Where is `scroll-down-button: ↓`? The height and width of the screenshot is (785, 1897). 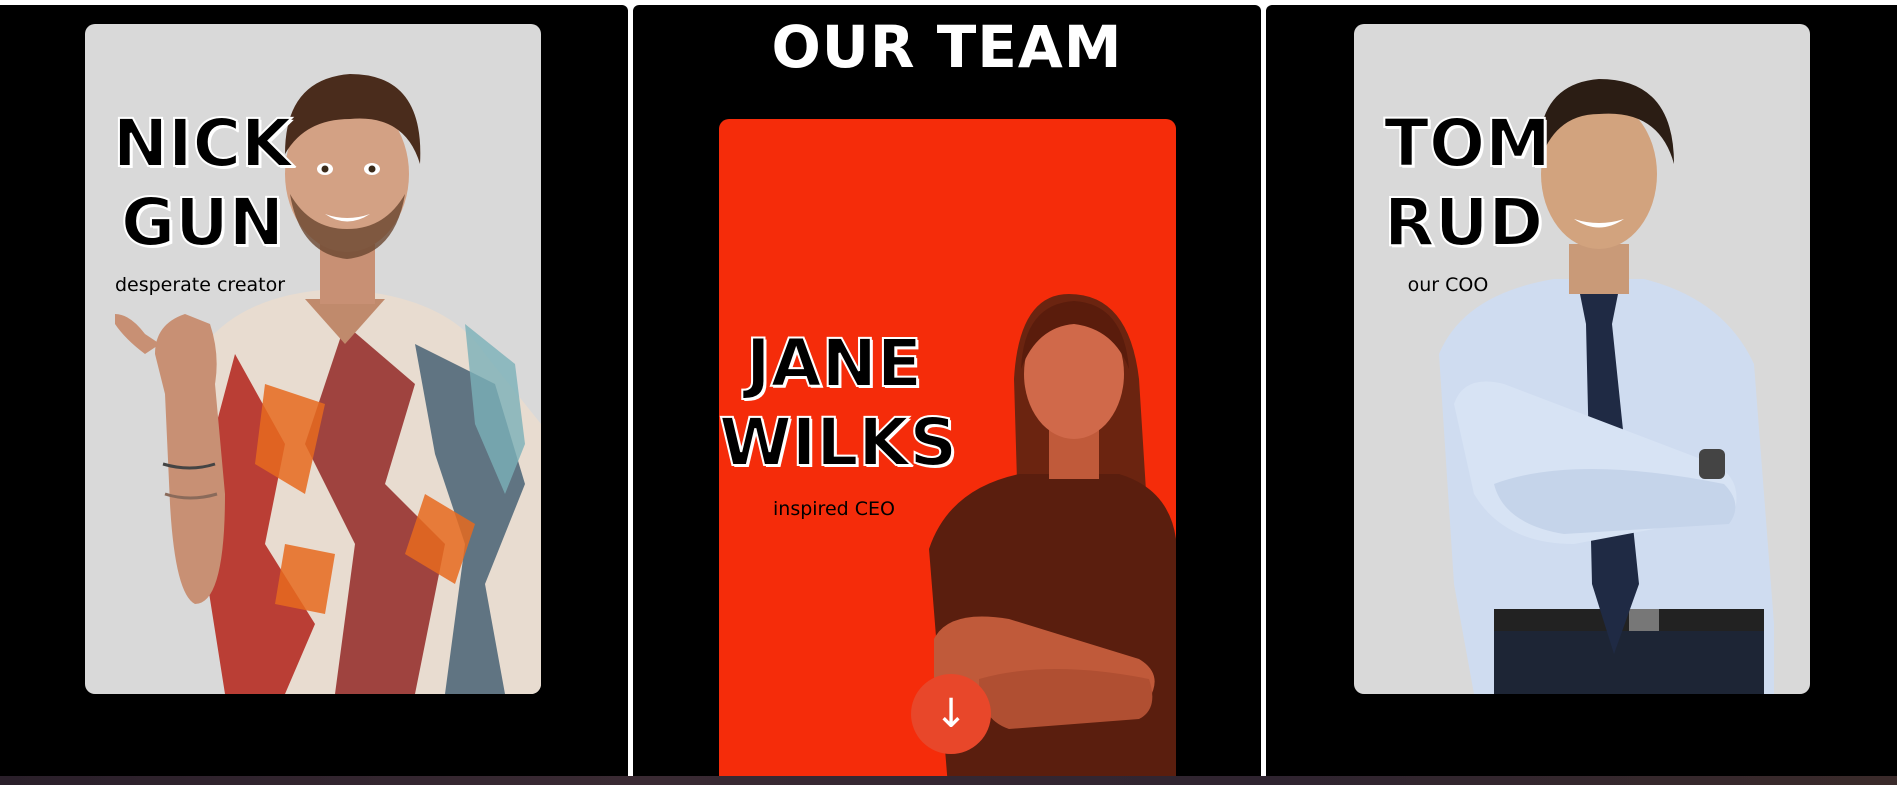
scroll-down-button: ↓ is located at coordinates (951, 714).